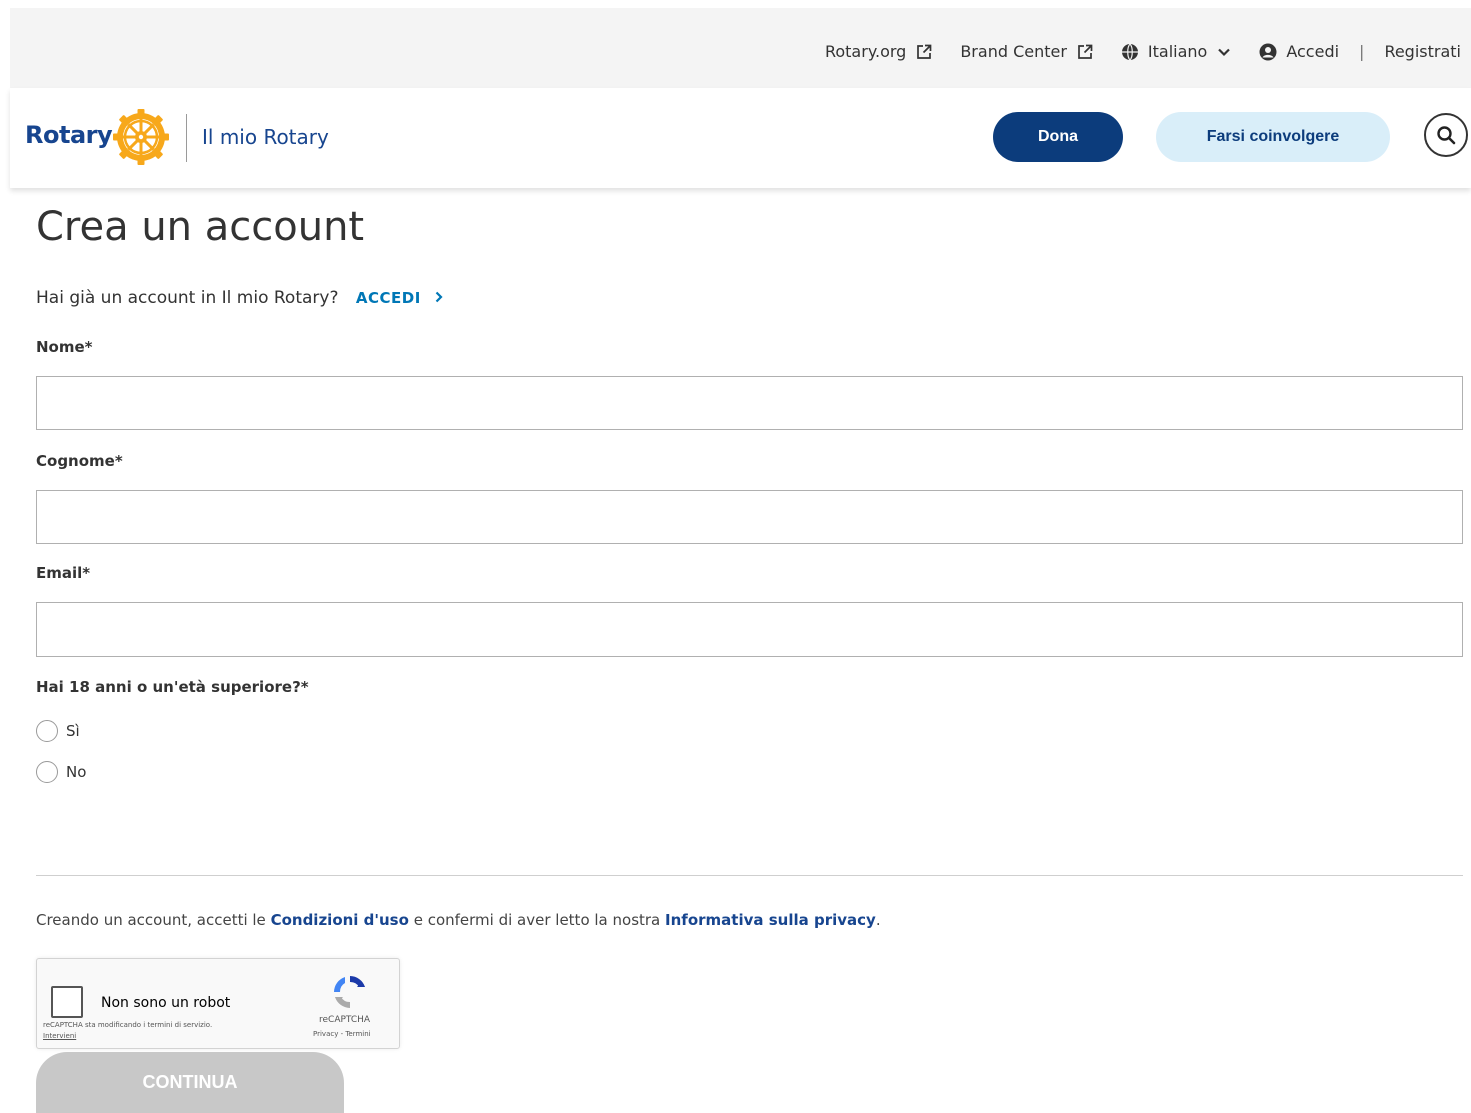  I want to click on privacy-policy-link: Informativa sulla privacy, so click(770, 920).